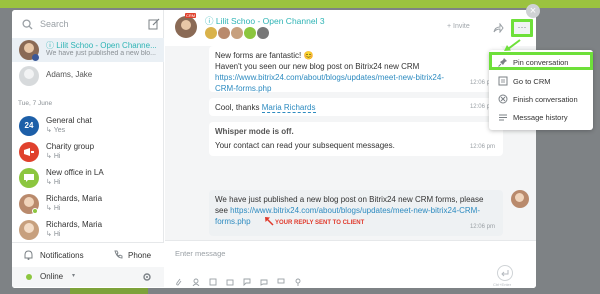 The width and height of the screenshot is (600, 294). I want to click on annotation-label: YOUR REPLY SENT TO CLIENT, so click(320, 223).